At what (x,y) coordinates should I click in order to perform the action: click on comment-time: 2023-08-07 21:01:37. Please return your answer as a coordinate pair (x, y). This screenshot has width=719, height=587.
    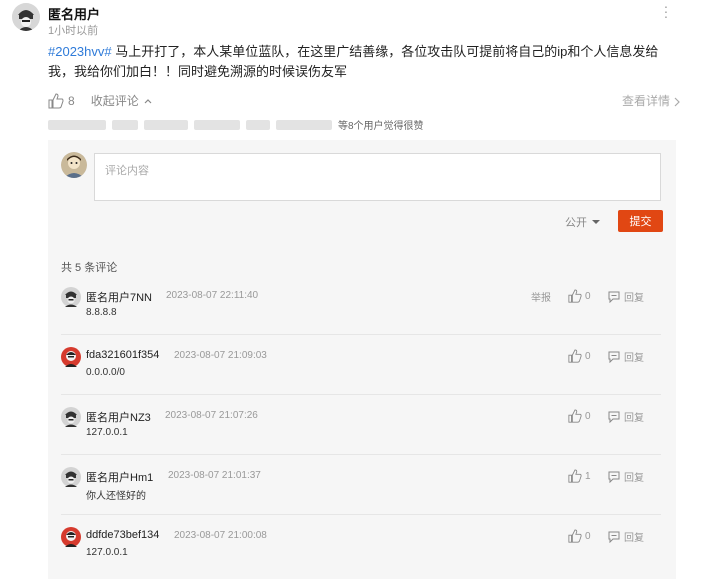
    Looking at the image, I should click on (214, 475).